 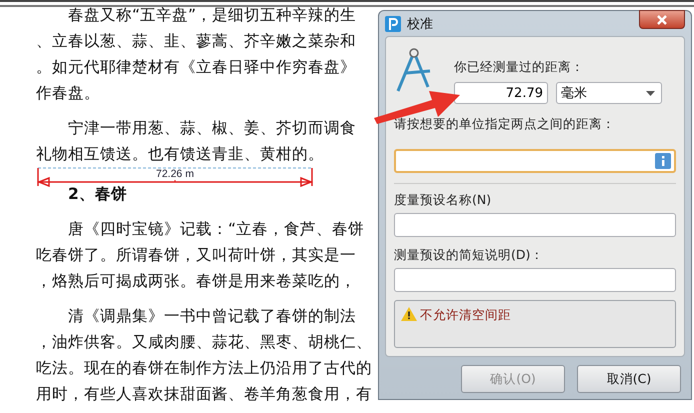 What do you see at coordinates (211, 128) in the screenshot?
I see `paragraph-line: 宁津一带用葱、蒜、椒、姜、芥切而调食` at bounding box center [211, 128].